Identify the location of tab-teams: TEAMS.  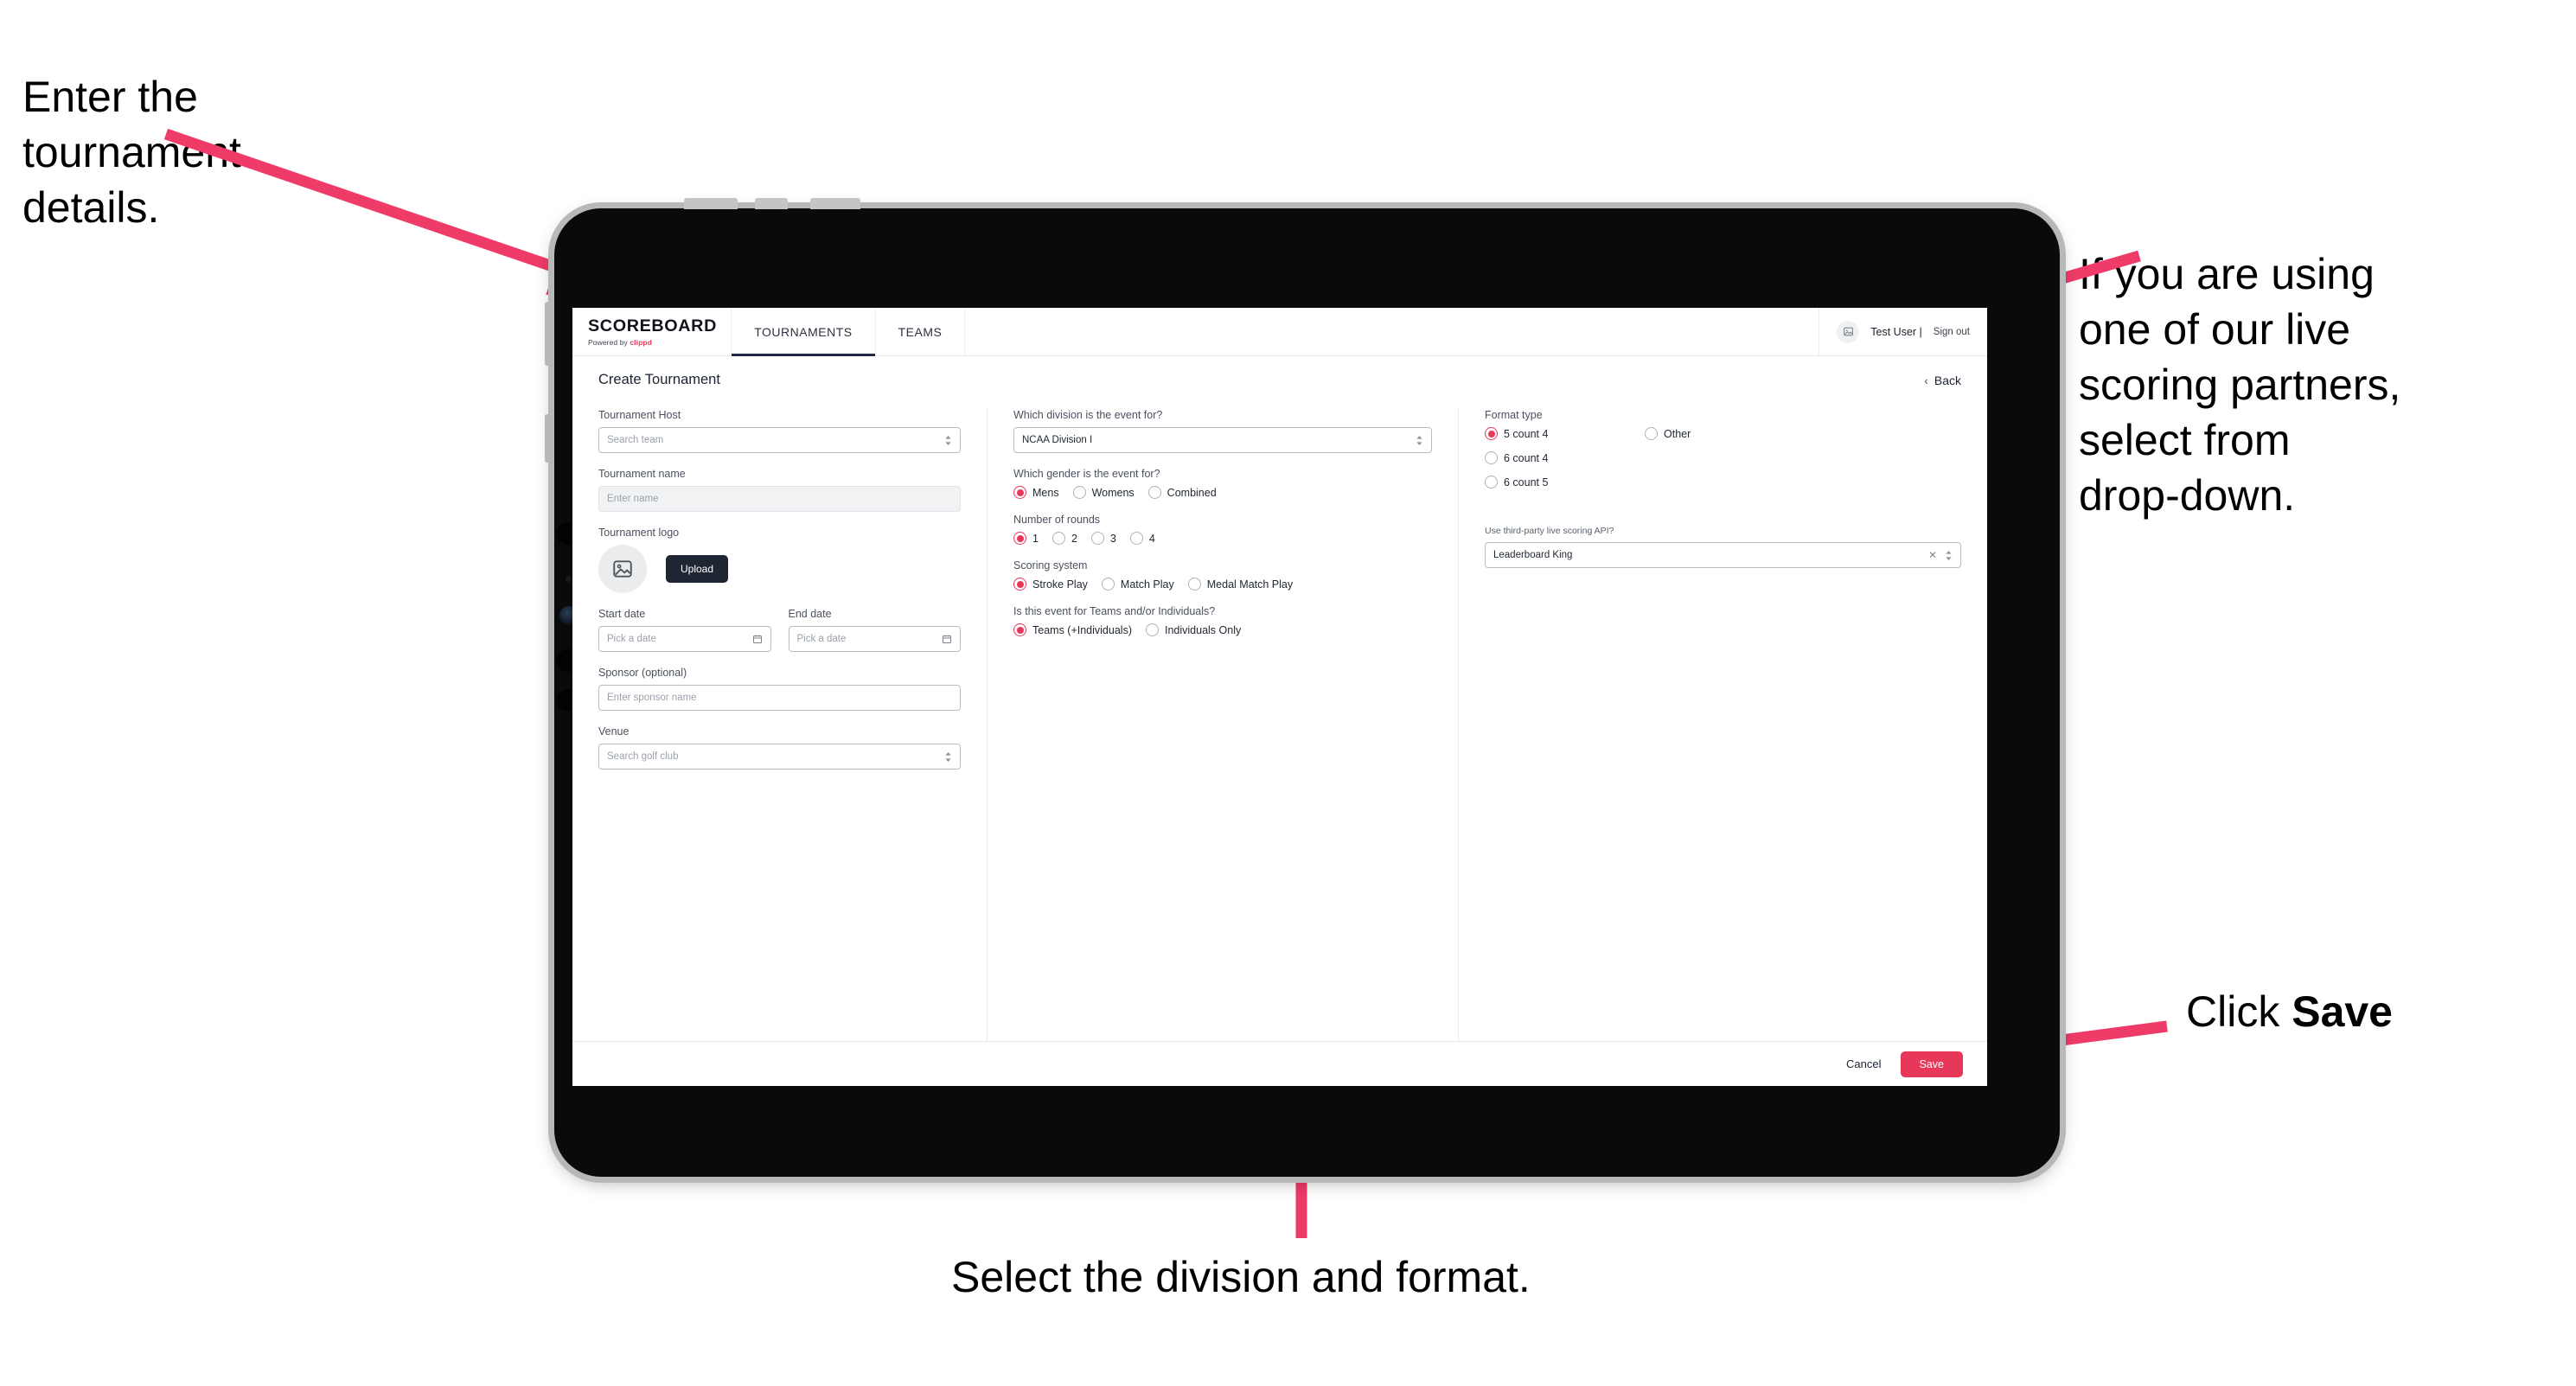
(921, 331).